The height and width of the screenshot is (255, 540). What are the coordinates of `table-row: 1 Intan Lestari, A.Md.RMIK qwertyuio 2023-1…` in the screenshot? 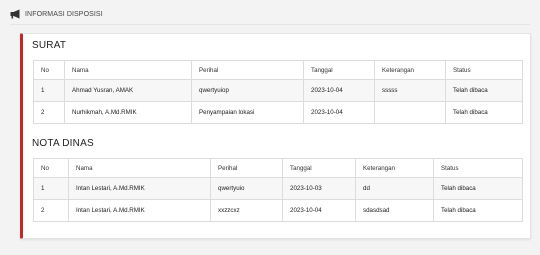 It's located at (278, 188).